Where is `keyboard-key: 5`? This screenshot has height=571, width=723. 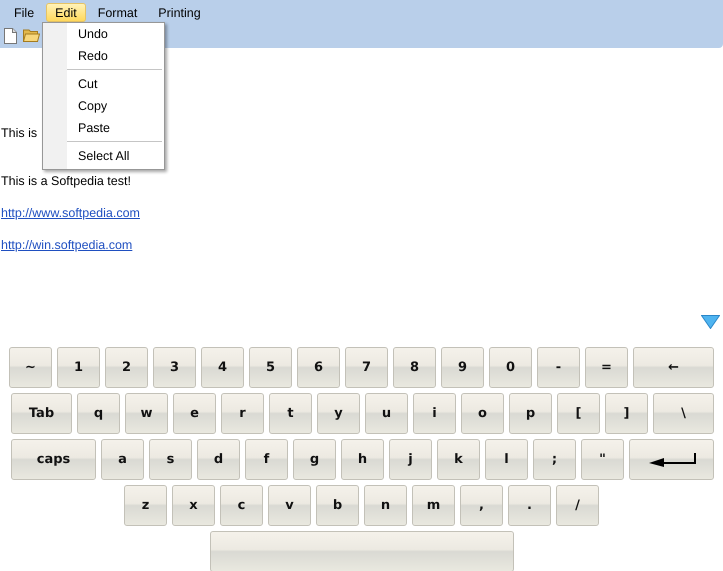
keyboard-key: 5 is located at coordinates (270, 367).